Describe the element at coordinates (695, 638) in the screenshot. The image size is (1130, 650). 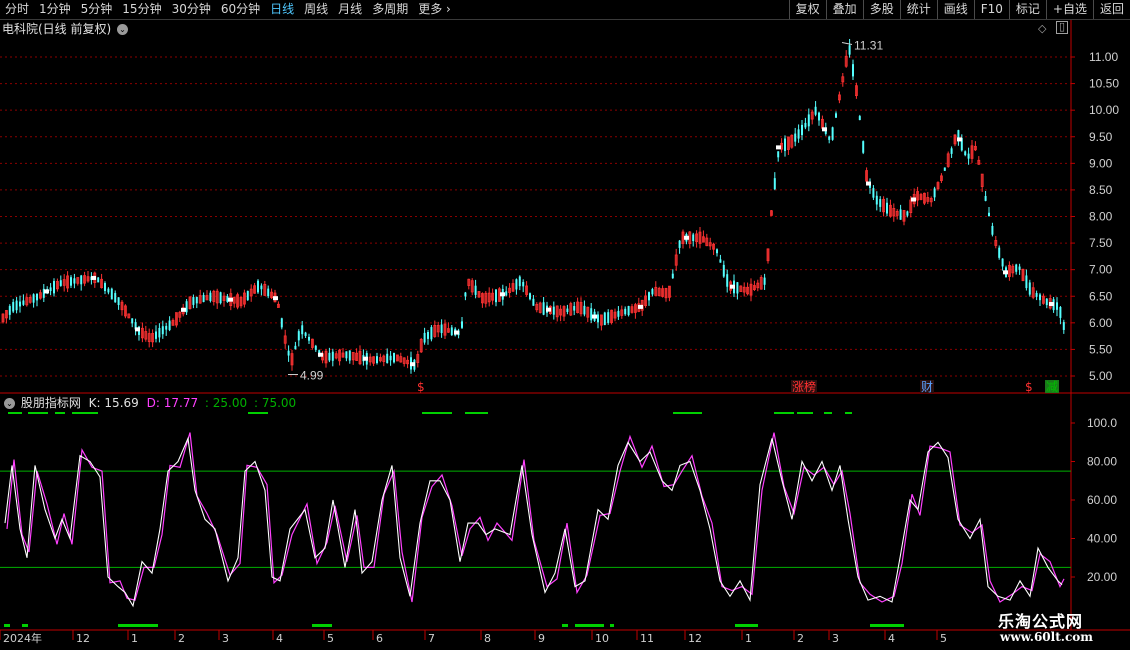
I see `time-label: 12` at that location.